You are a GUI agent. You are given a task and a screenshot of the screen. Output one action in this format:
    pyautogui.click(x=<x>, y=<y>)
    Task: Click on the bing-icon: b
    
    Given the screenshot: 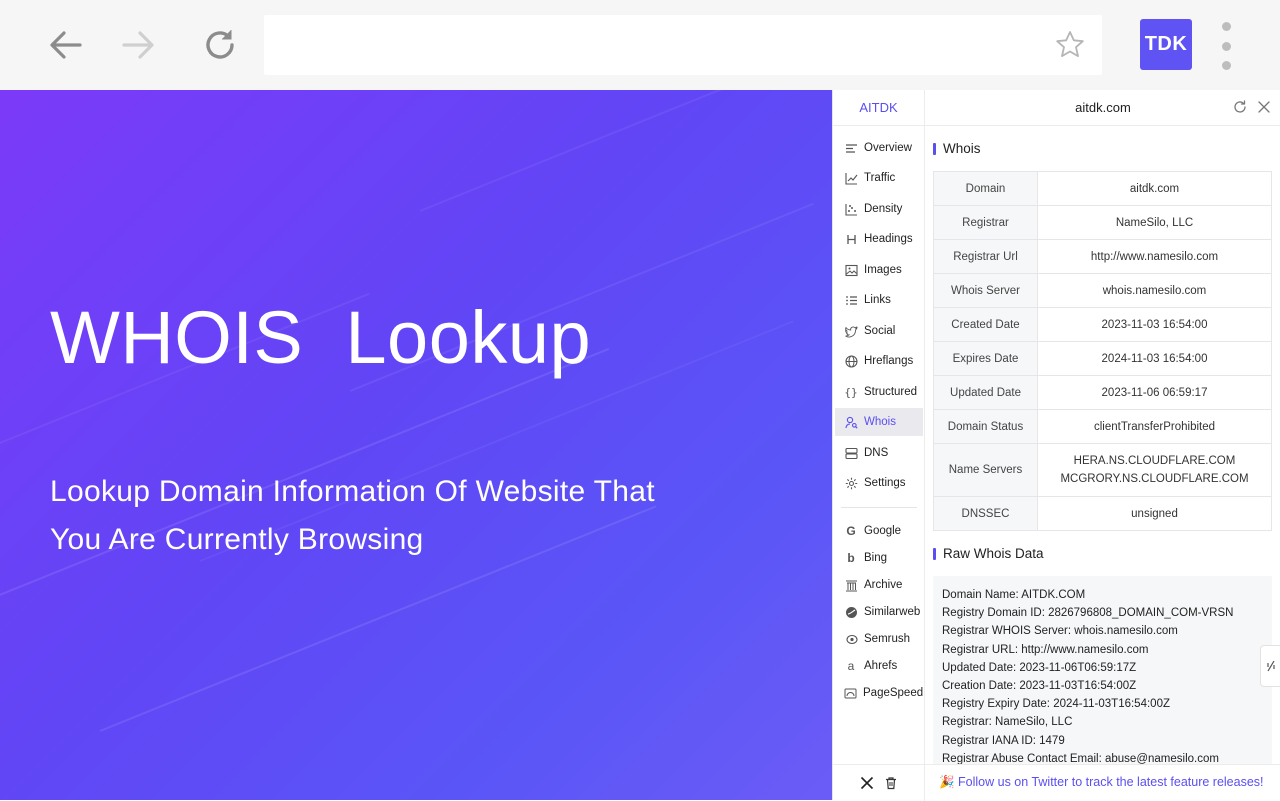 What is the action you would take?
    pyautogui.click(x=851, y=558)
    